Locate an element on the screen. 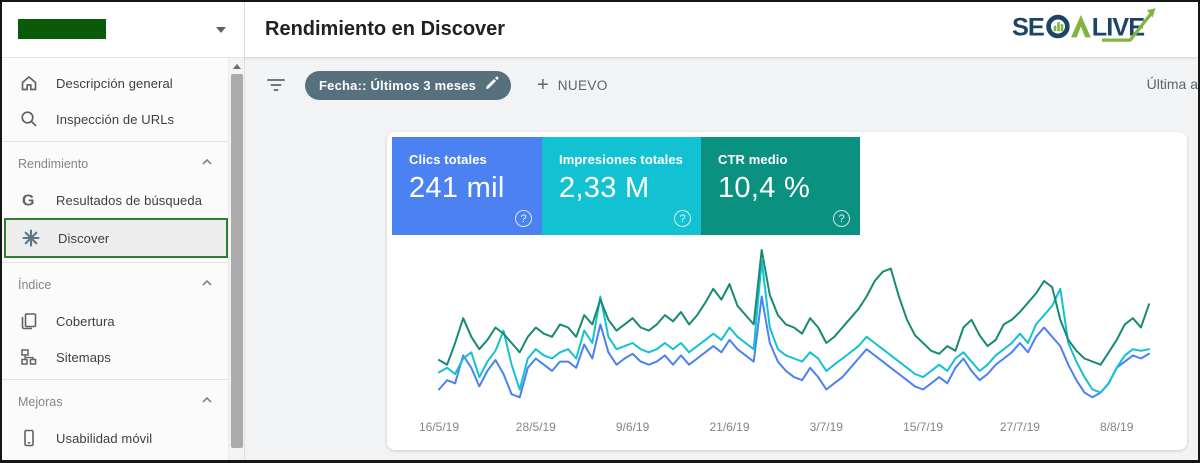 The image size is (1200, 463). svg-text: 9/6/19 is located at coordinates (633, 427).